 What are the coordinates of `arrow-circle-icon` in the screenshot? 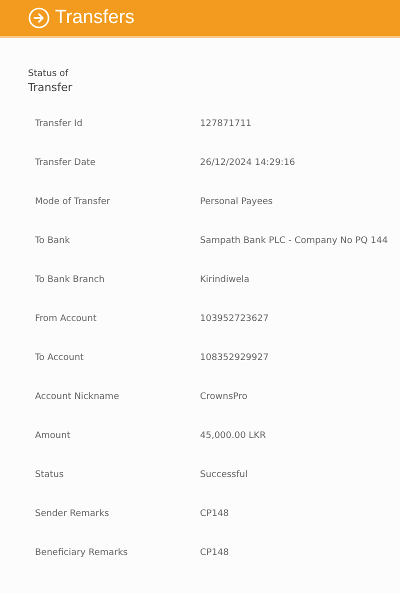 It's located at (39, 18).